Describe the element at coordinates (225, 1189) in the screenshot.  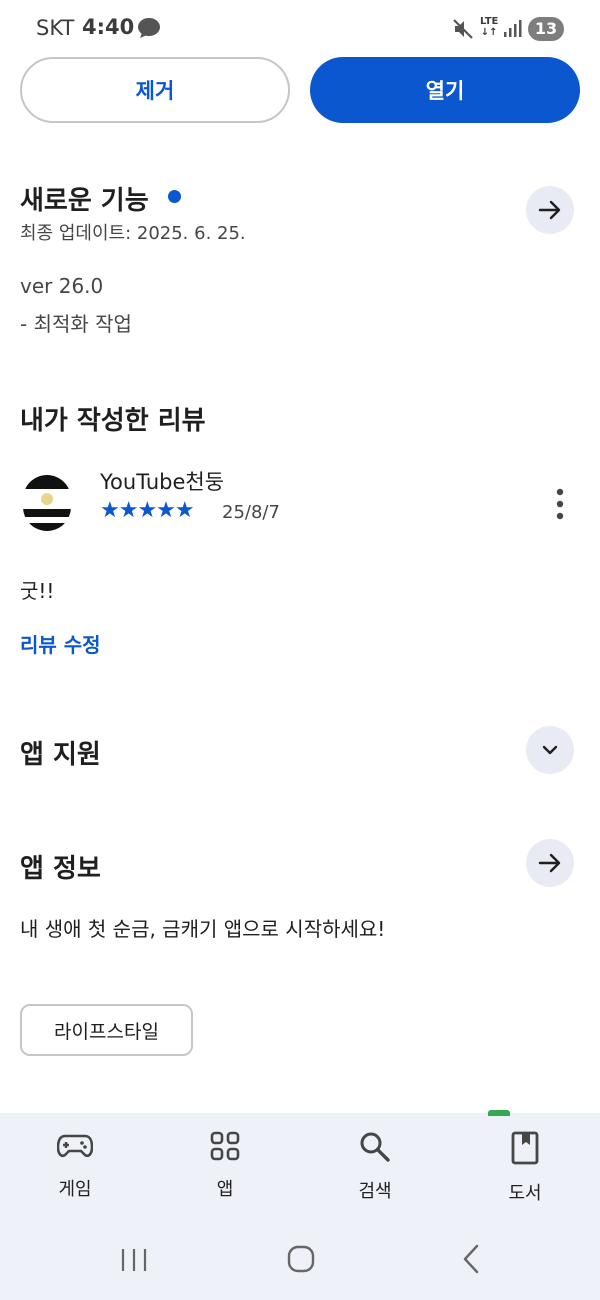
I see `nav-label: 앱` at that location.